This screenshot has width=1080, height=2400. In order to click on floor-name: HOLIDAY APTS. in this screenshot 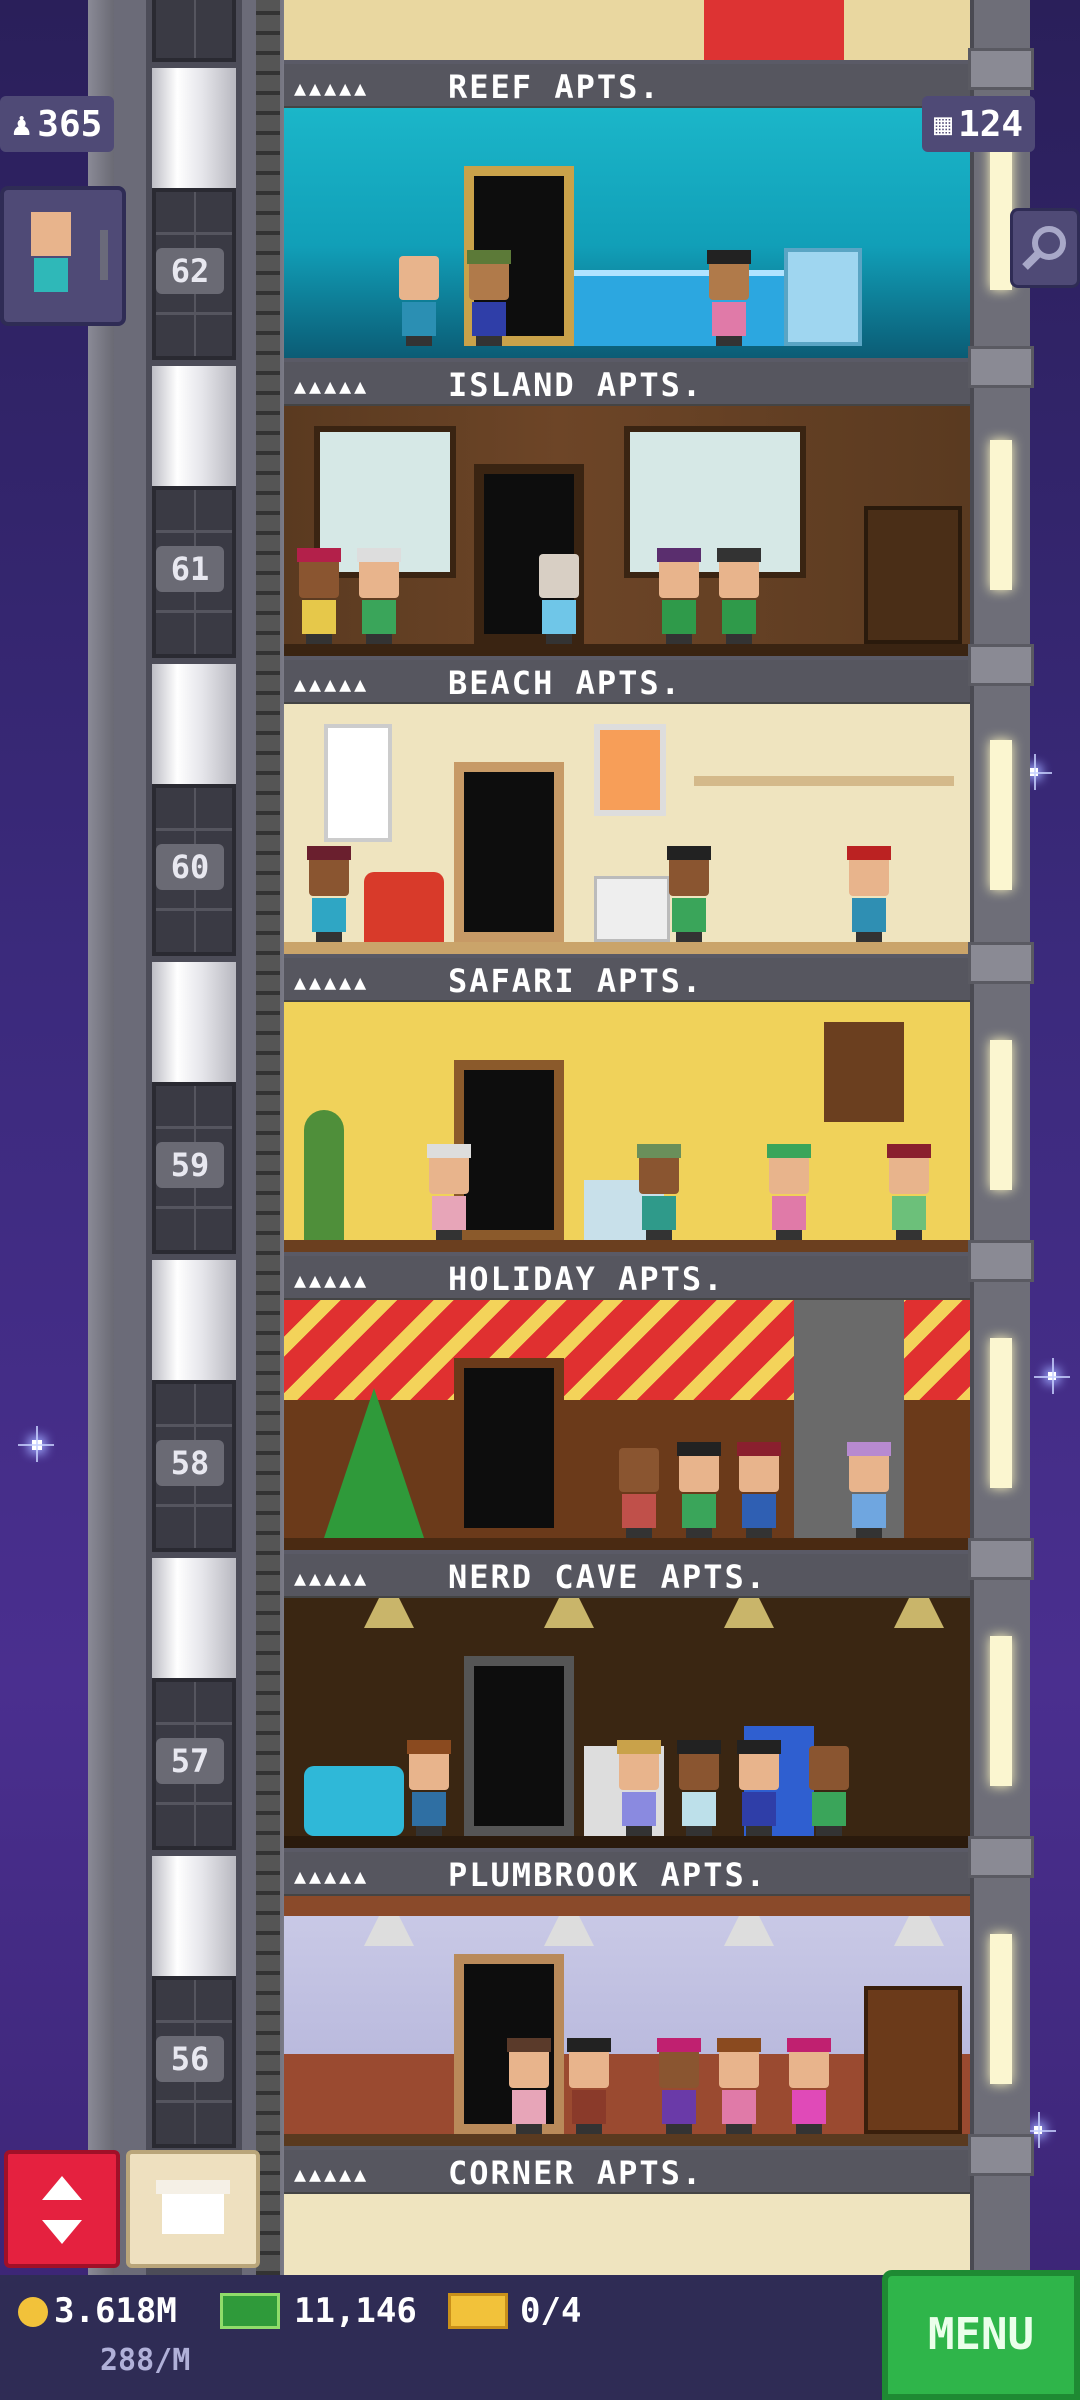, I will do `click(586, 1279)`.